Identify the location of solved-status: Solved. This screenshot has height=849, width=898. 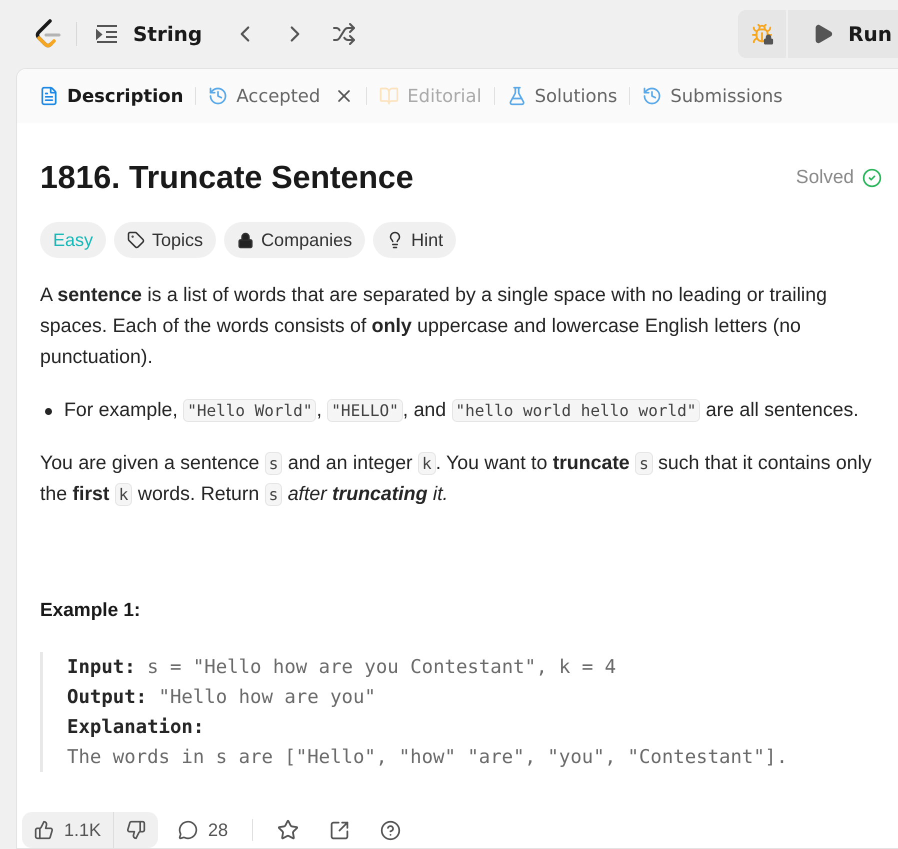
(825, 177).